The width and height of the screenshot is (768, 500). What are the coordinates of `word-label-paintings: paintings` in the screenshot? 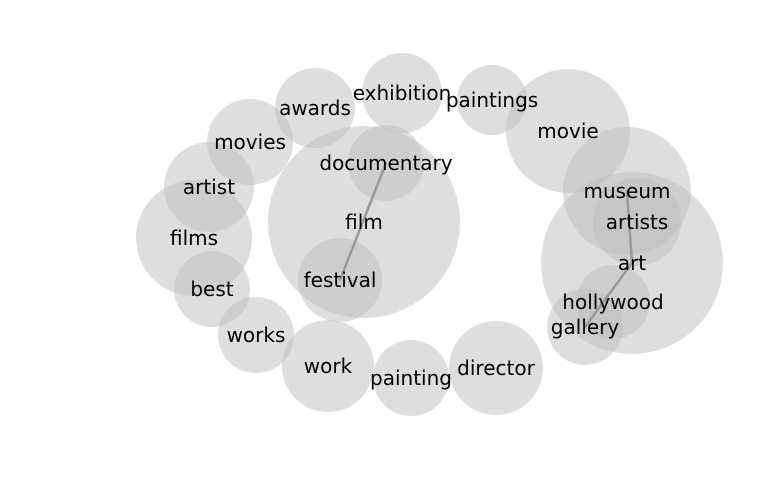 It's located at (492, 100).